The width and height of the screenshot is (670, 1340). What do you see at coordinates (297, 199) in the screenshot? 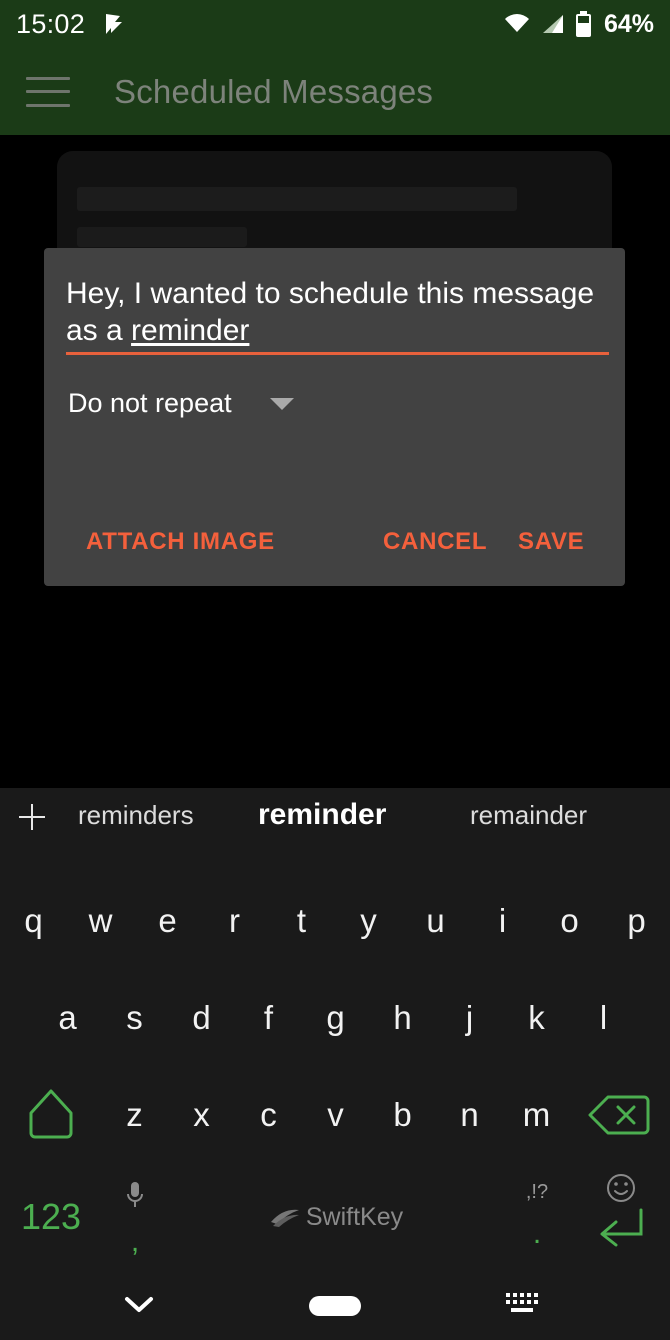
I see `card-text-line` at bounding box center [297, 199].